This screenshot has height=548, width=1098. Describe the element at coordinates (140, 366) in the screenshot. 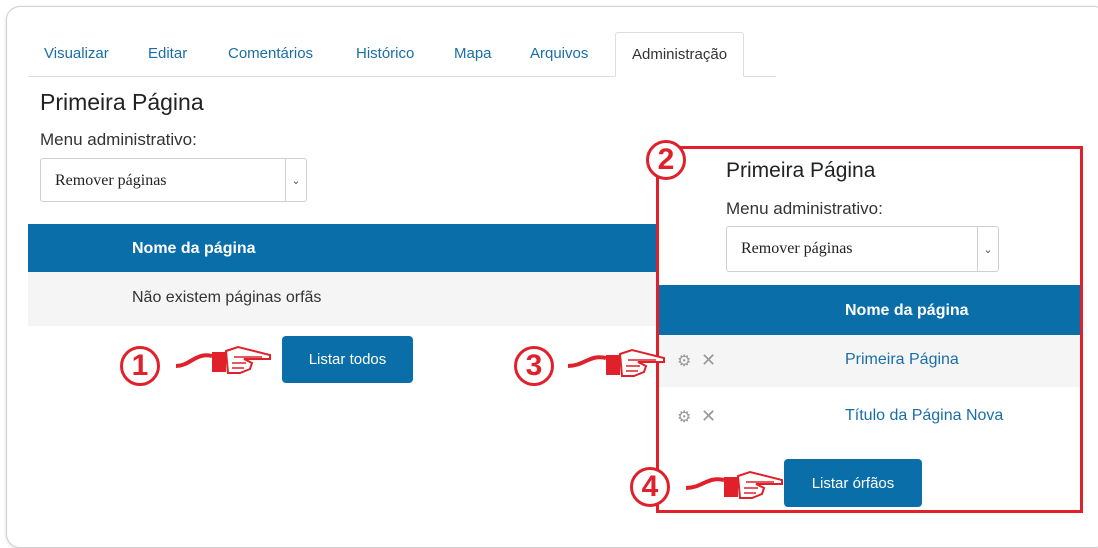

I see `callout-marker-1: 1` at that location.